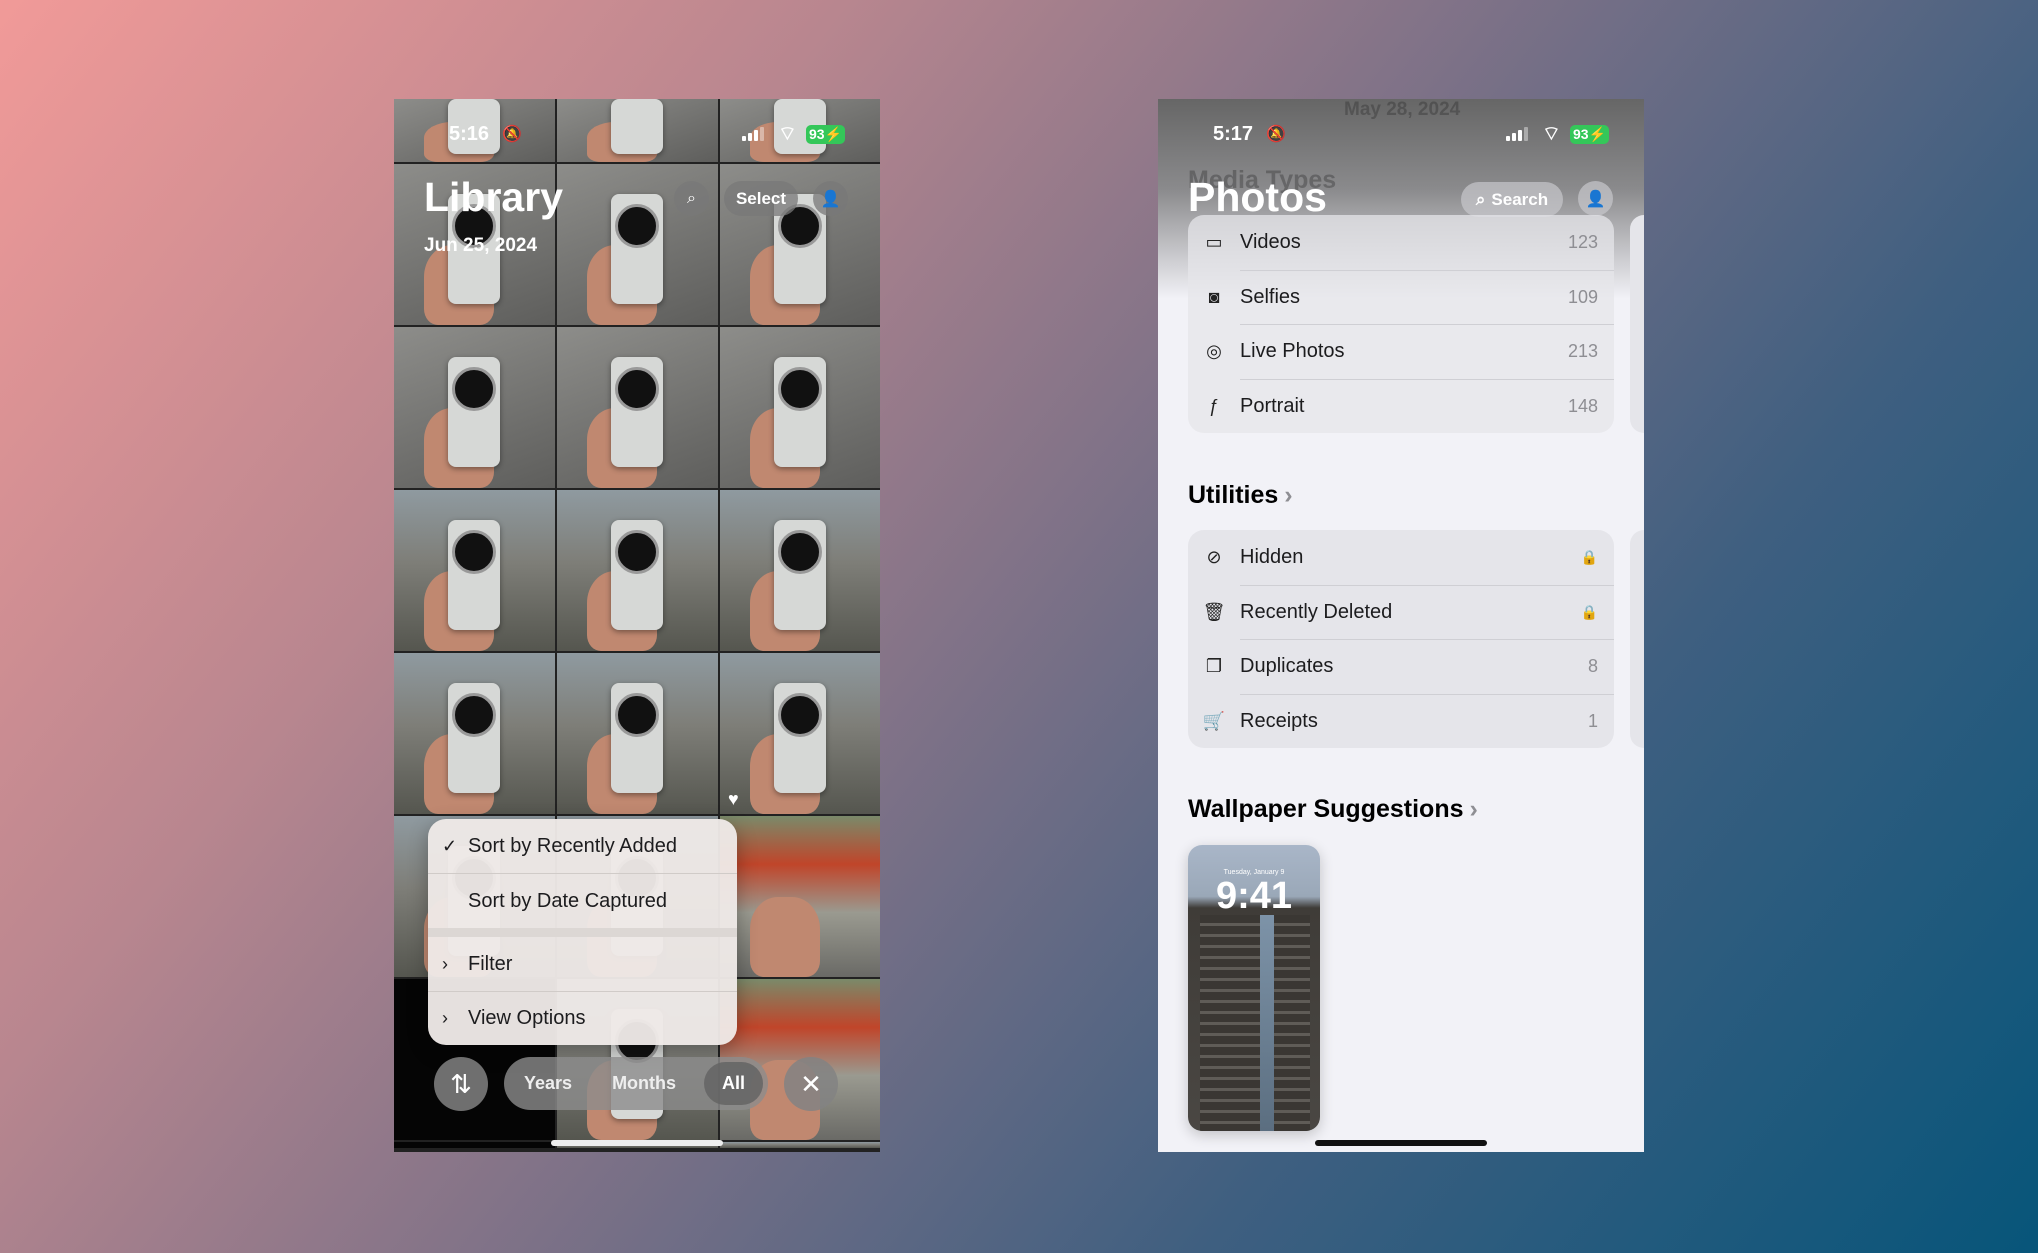 Image resolution: width=2038 pixels, height=1253 pixels. I want to click on utilities-heading: Utilities ›, so click(1240, 495).